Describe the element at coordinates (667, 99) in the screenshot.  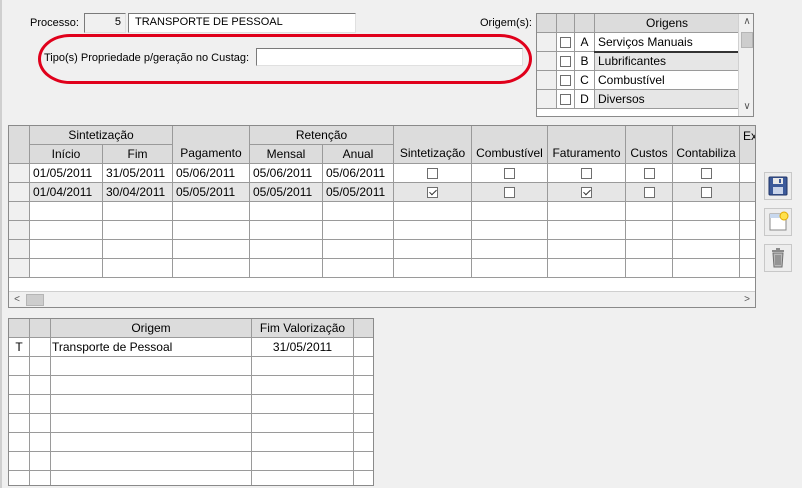
I see `origens-name: Diversos` at that location.